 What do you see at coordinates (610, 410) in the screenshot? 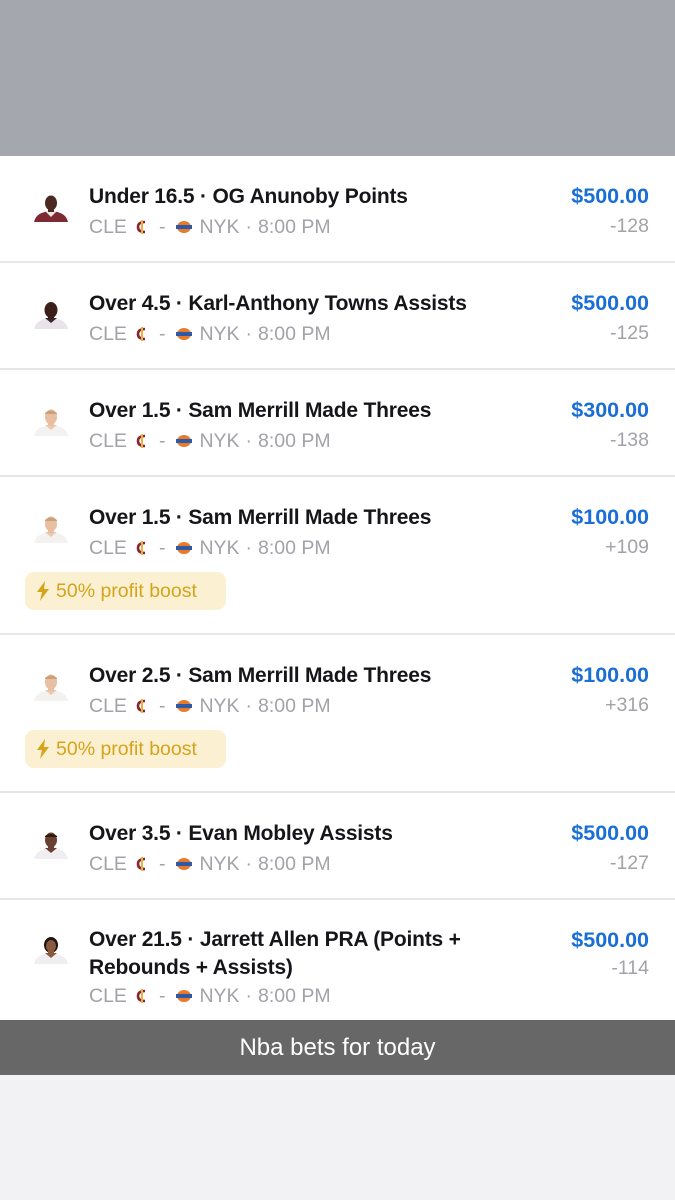
I see `stake-amount: $300.00` at bounding box center [610, 410].